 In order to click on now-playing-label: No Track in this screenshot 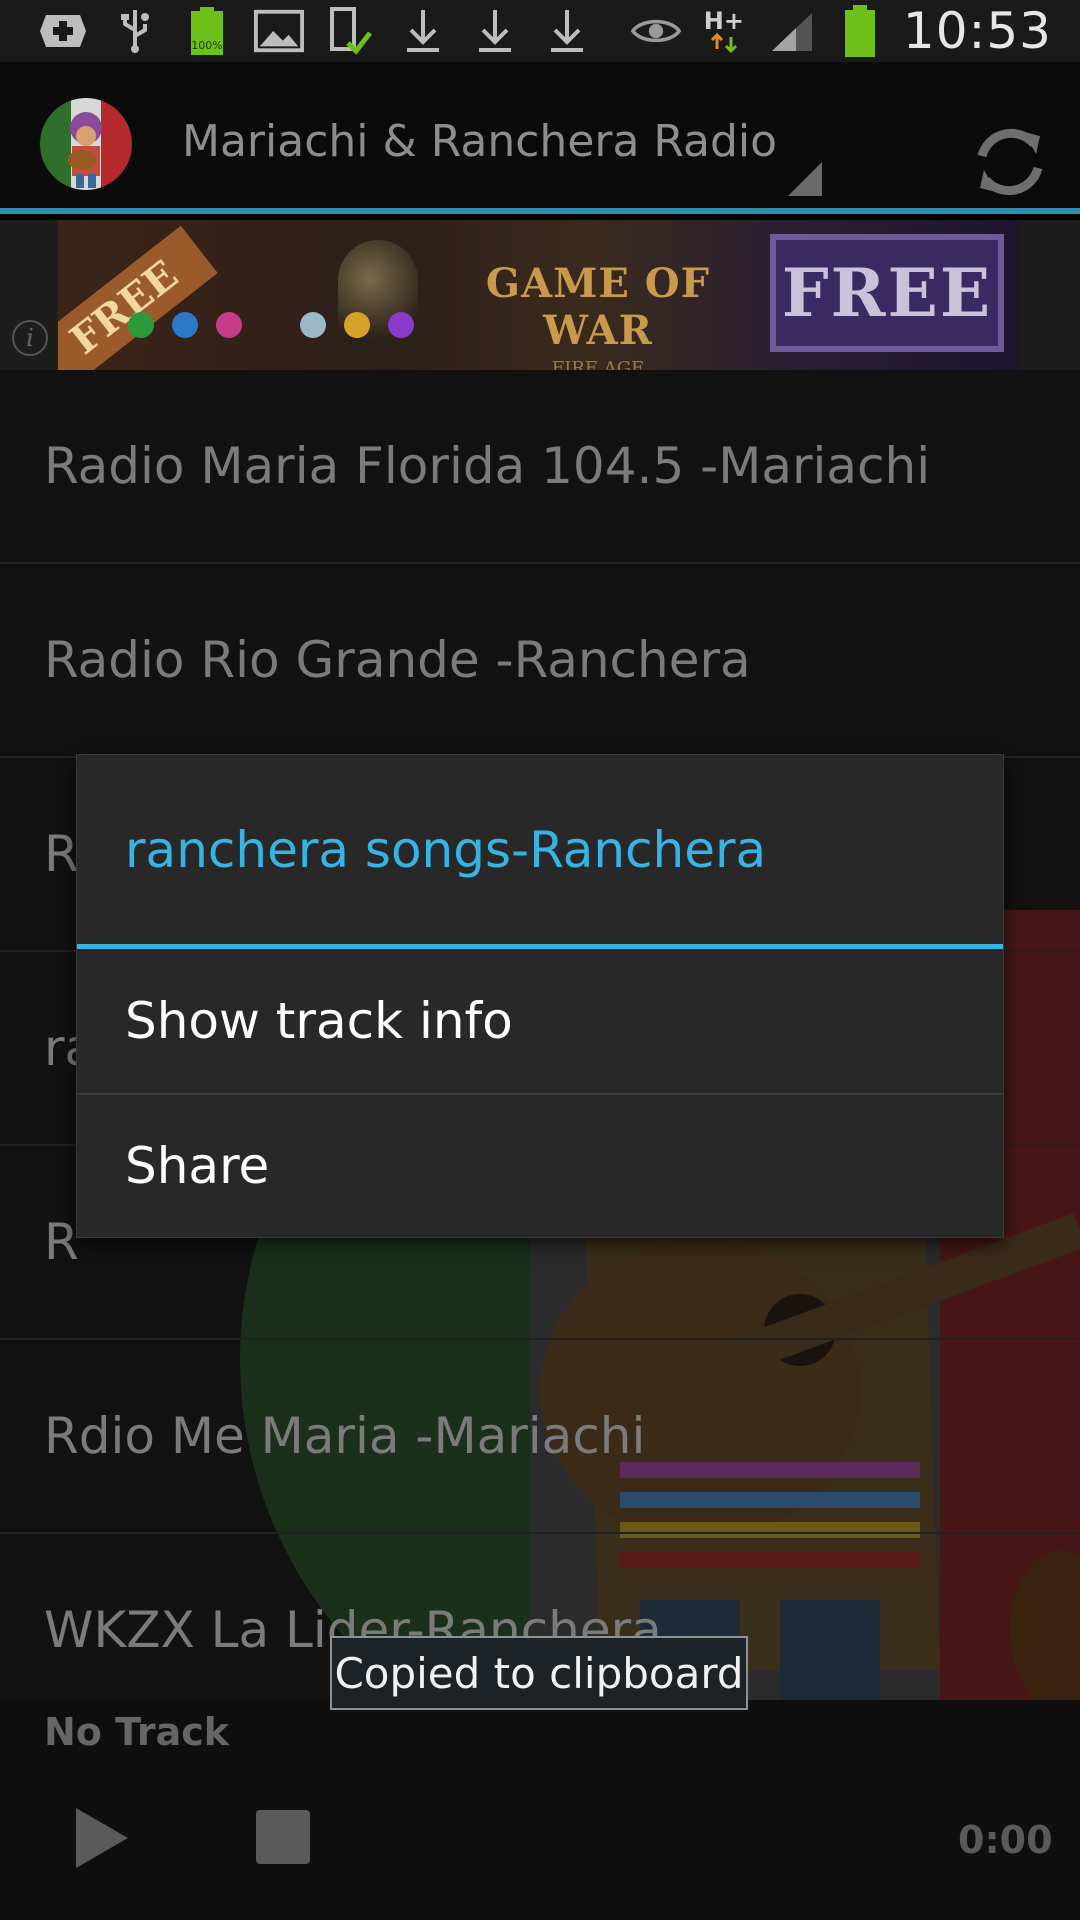, I will do `click(137, 1732)`.